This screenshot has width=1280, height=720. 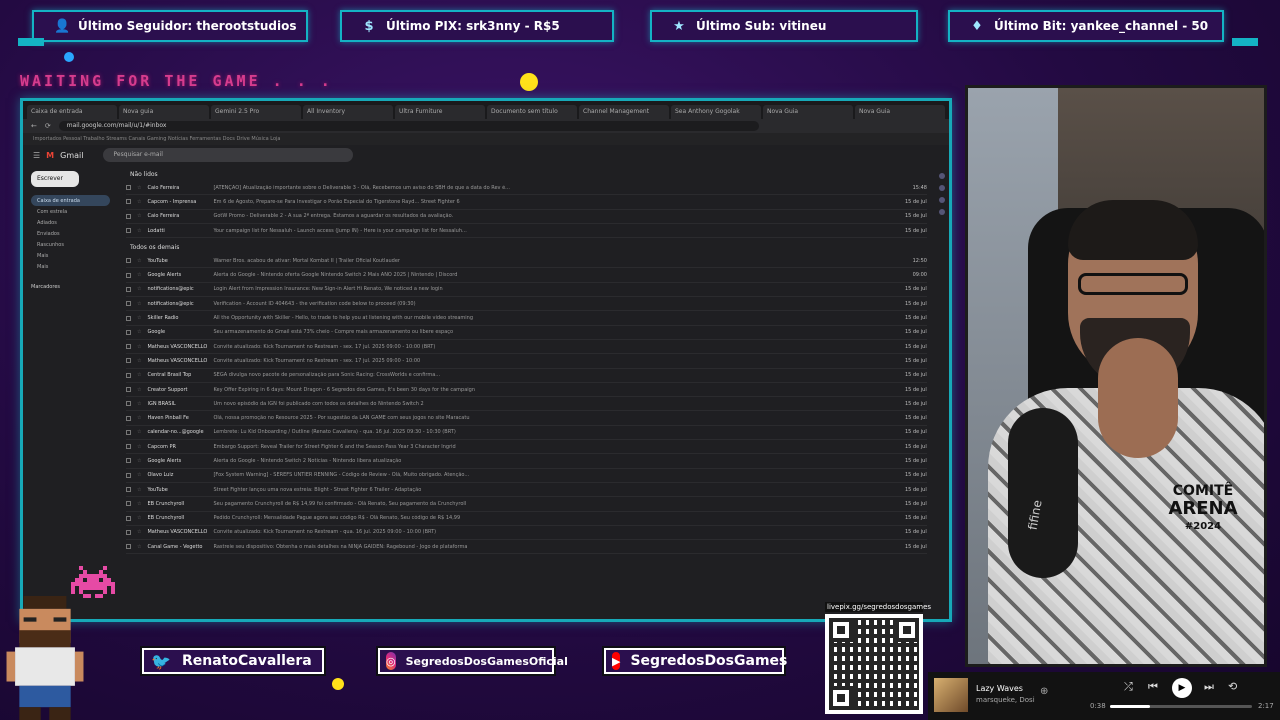 What do you see at coordinates (1181, 706) in the screenshot?
I see `playback-progress` at bounding box center [1181, 706].